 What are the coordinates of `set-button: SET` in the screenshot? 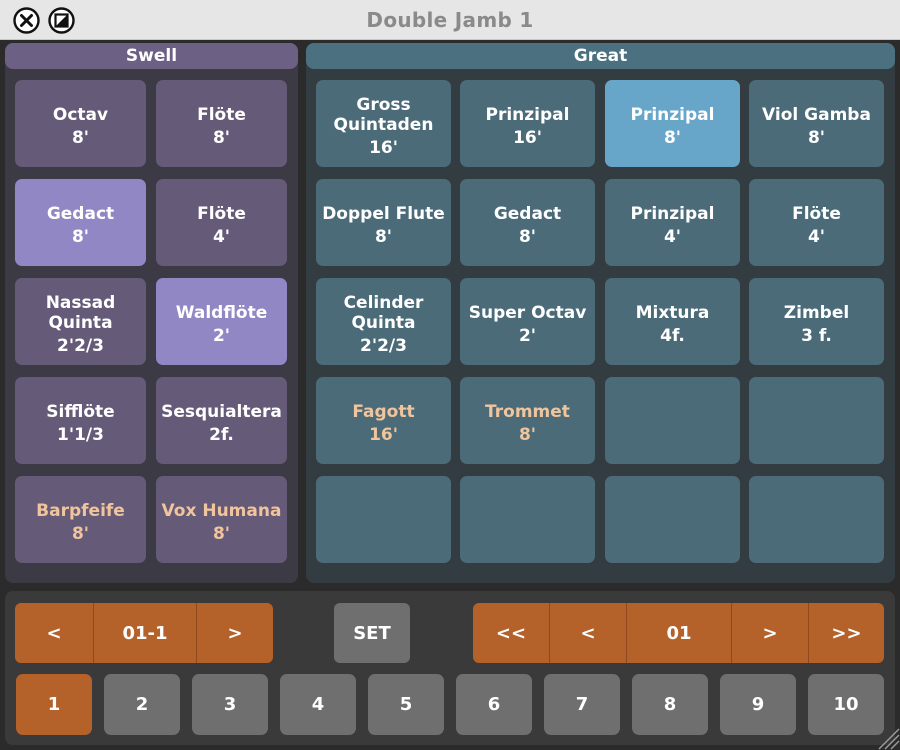 It's located at (372, 633).